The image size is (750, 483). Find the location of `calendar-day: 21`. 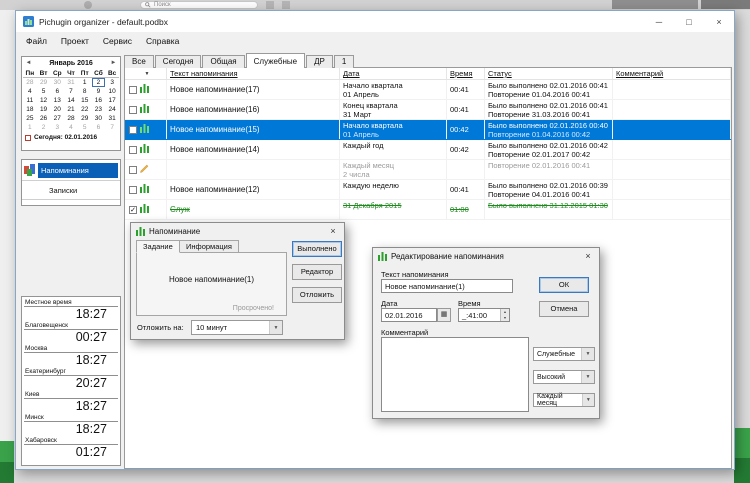

calendar-day: 21 is located at coordinates (71, 109).